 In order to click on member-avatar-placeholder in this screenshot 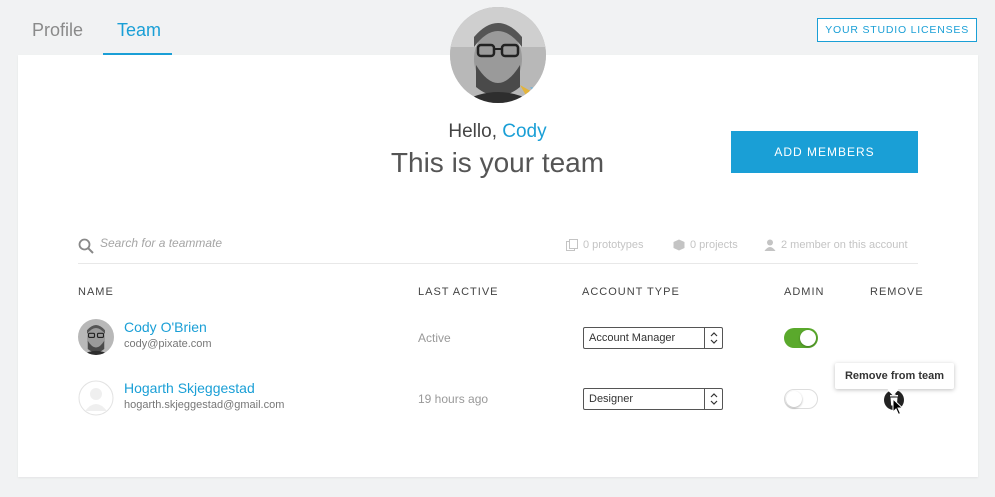, I will do `click(96, 398)`.